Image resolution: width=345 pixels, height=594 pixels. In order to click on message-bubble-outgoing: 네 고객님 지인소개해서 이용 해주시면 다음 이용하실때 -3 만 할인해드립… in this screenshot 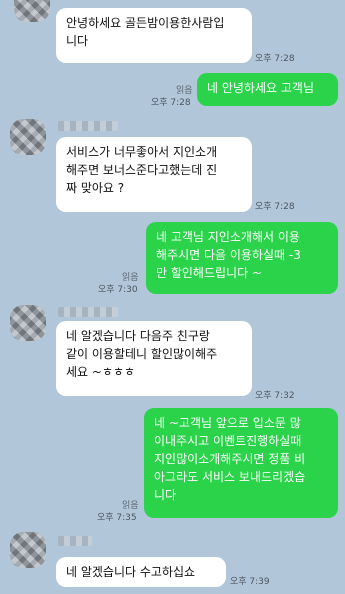, I will do `click(242, 258)`.